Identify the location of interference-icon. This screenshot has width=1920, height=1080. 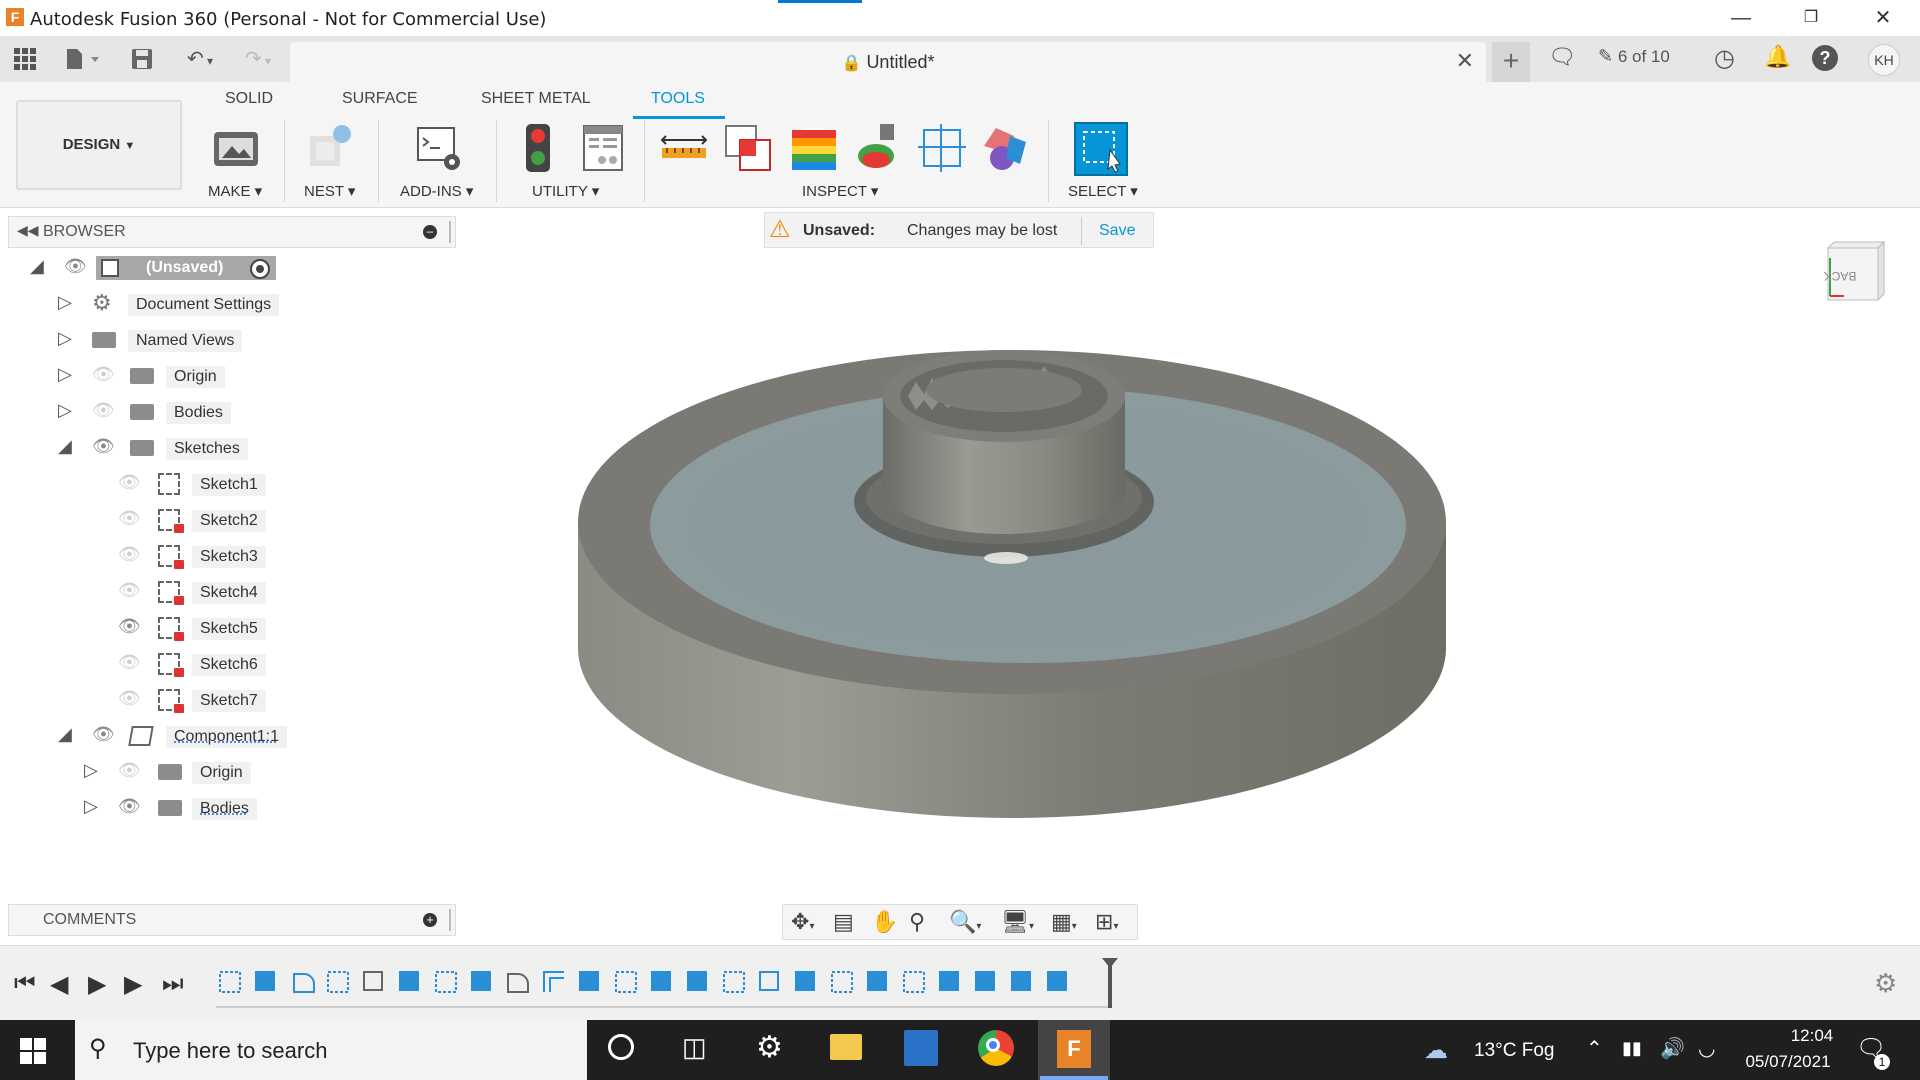
(749, 149).